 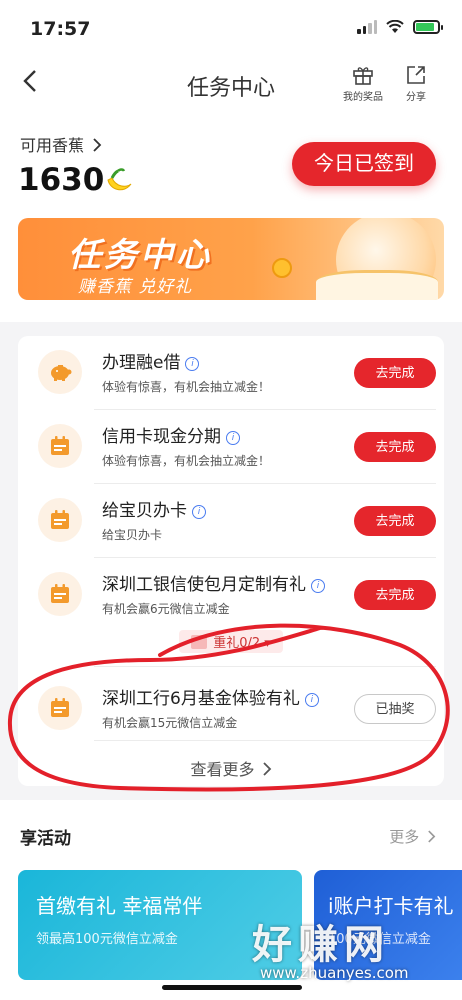 I want to click on banana-balance-link: 可用香蕉, so click(x=61, y=144).